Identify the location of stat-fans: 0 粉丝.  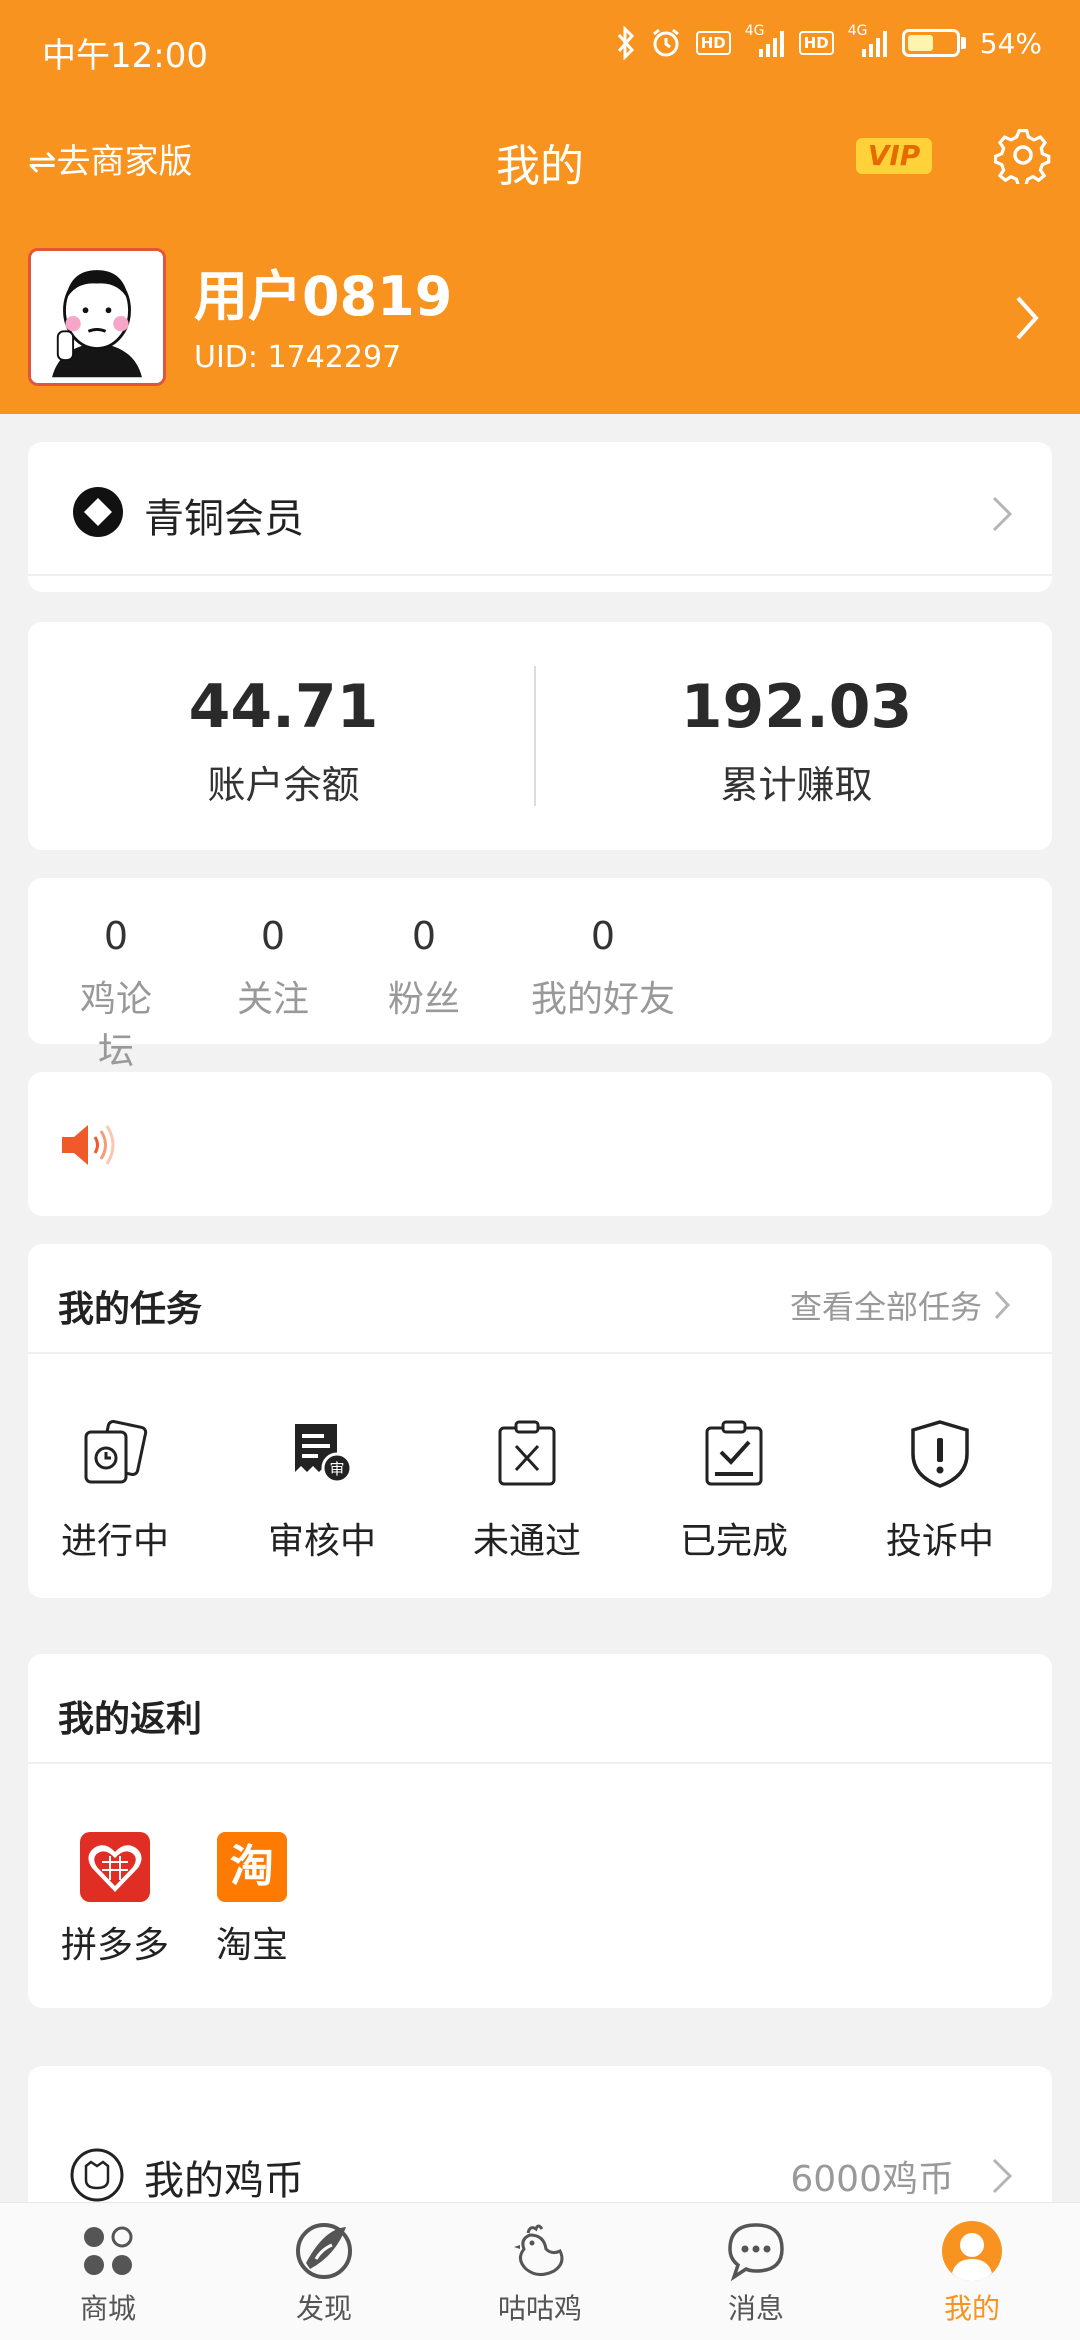
(424, 961).